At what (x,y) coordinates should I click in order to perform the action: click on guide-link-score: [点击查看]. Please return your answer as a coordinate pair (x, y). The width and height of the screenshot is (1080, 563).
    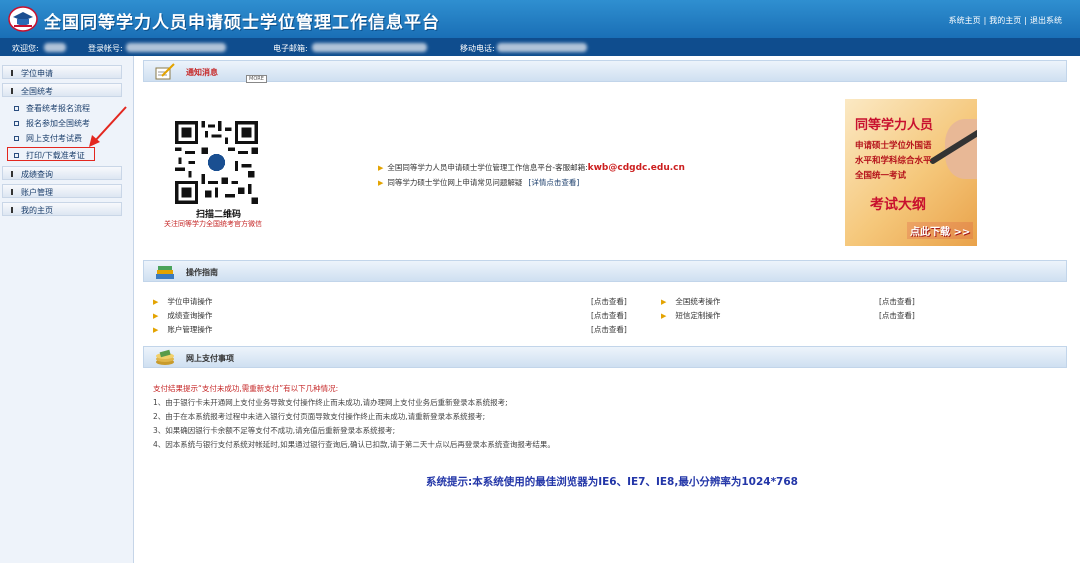
    Looking at the image, I should click on (609, 315).